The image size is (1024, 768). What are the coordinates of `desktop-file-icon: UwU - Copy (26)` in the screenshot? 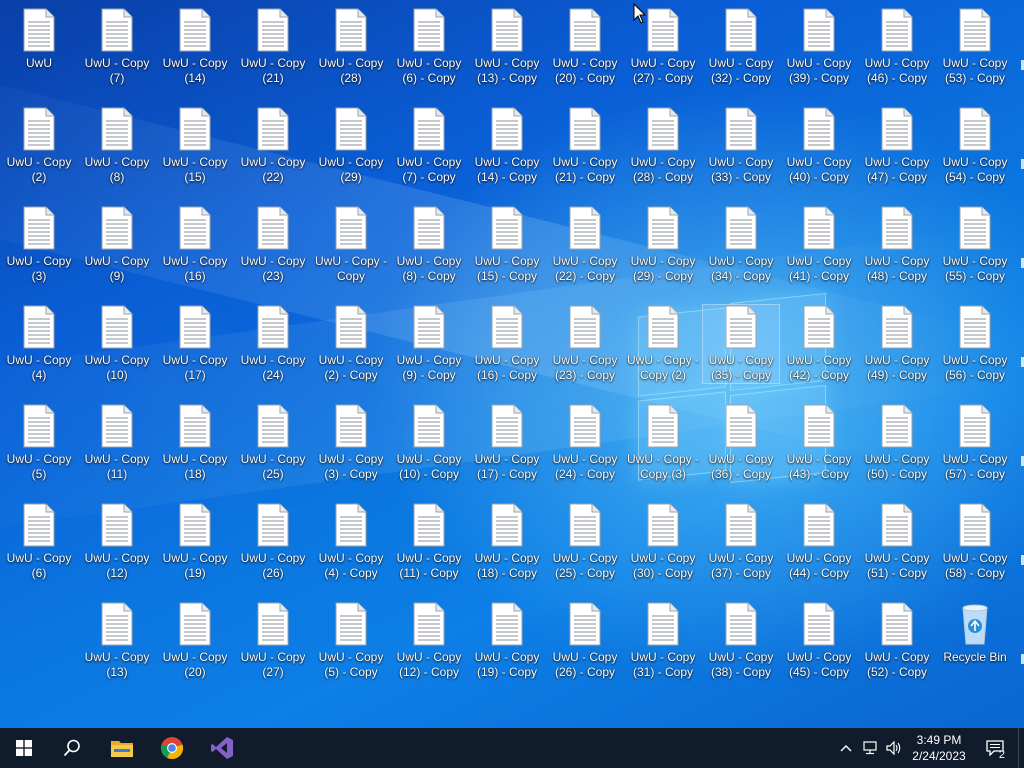 It's located at (273, 542).